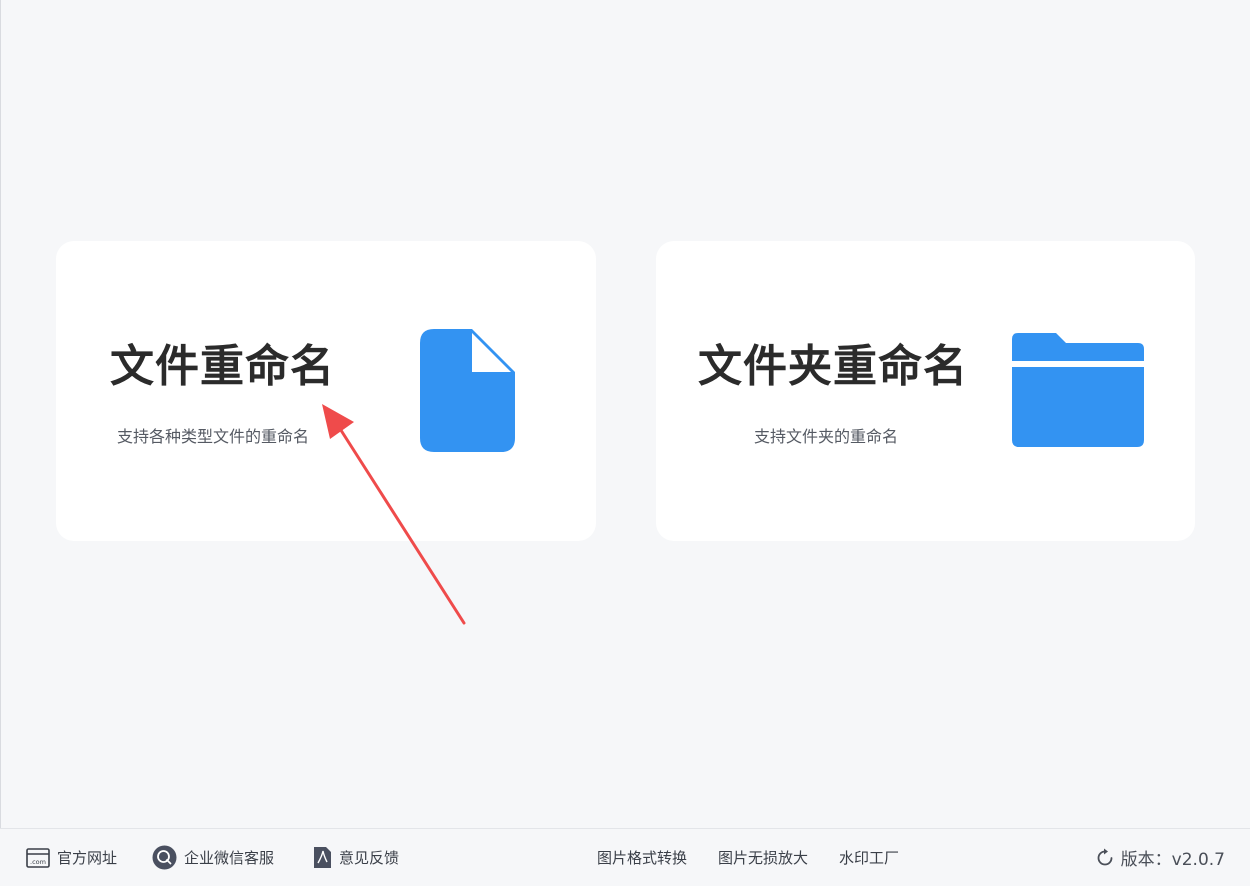  I want to click on version-check: 版本：v2.0.7, so click(1160, 857).